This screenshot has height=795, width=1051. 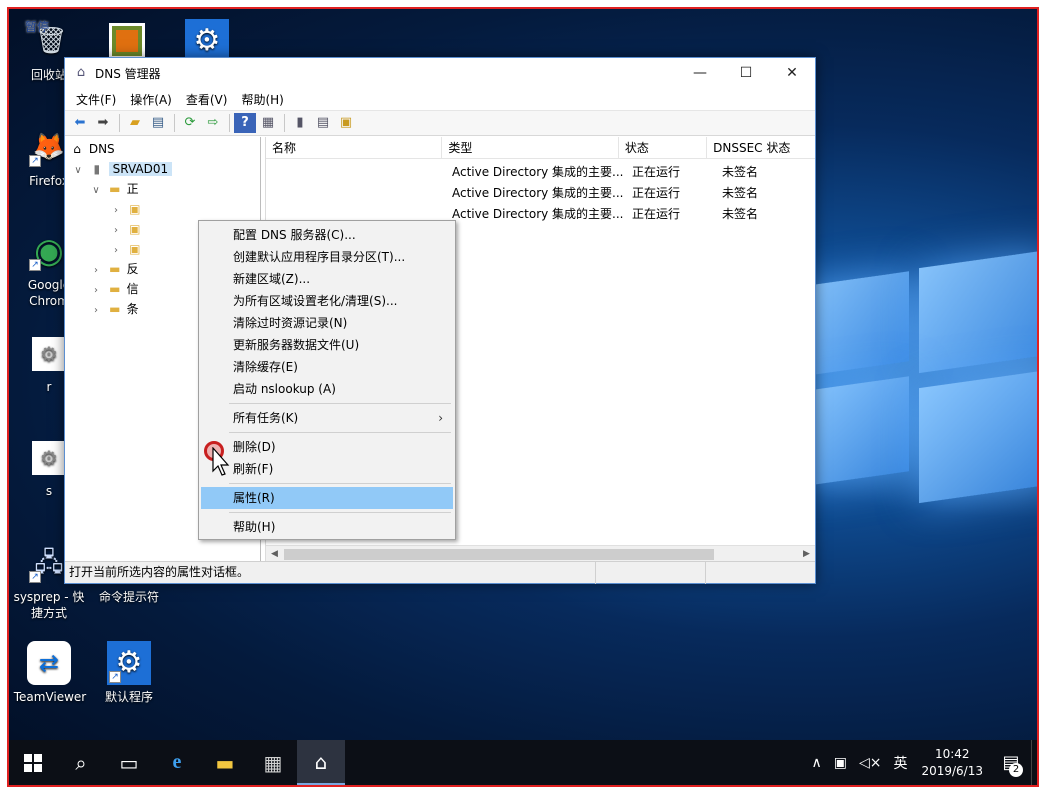 I want to click on toolbar: ⬅ ➡ ▰ ▤ ⟳ ⇨ ? ▦ ▮ ▤ ▣, so click(x=440, y=123).